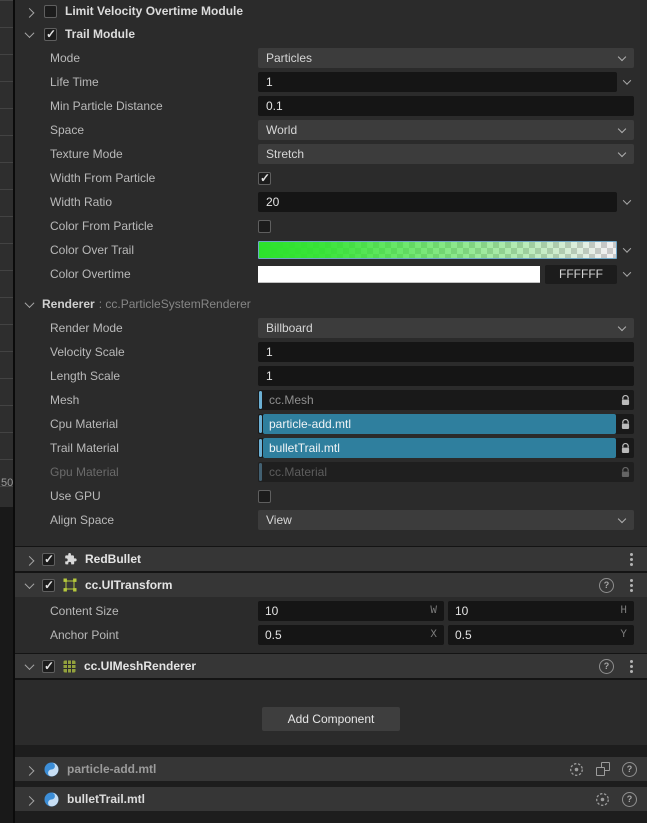  What do you see at coordinates (541, 635) in the screenshot?
I see `anchor-point-y-input: 0.5 Y` at bounding box center [541, 635].